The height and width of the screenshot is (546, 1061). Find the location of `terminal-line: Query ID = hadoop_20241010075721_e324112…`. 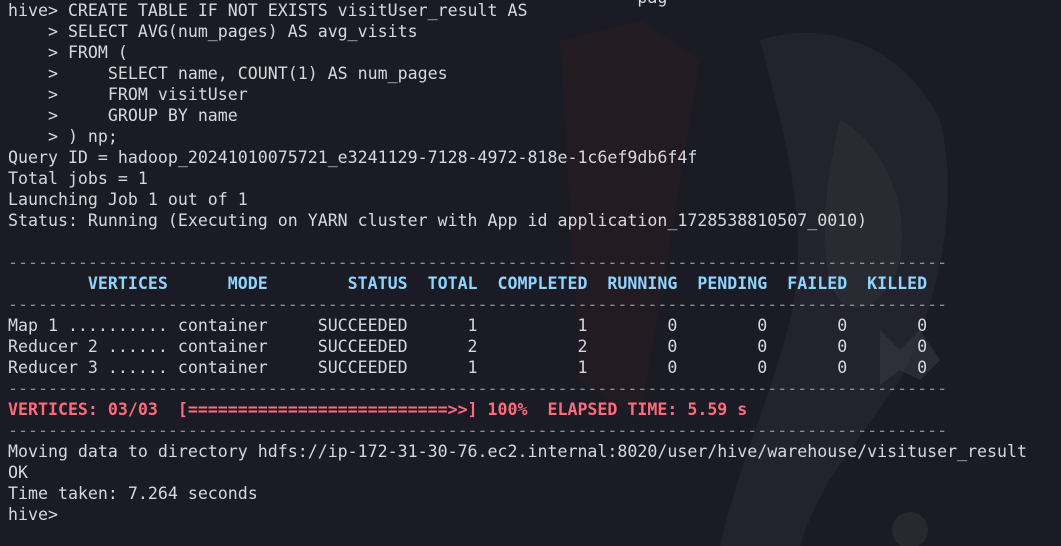

terminal-line: Query ID = hadoop_20241010075721_e324112… is located at coordinates (353, 157).